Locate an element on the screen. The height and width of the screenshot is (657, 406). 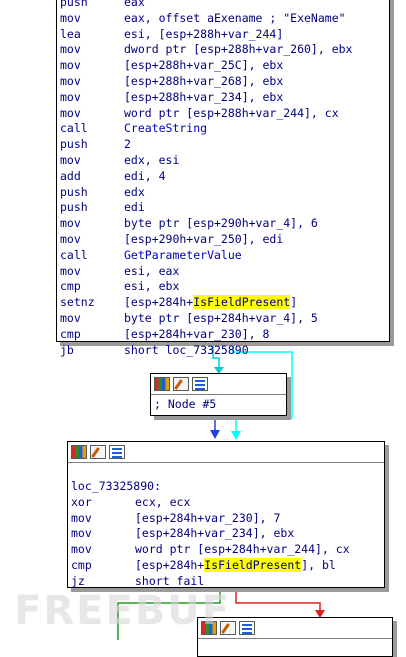
node-5-block: ; Node #5 is located at coordinates (218, 394).